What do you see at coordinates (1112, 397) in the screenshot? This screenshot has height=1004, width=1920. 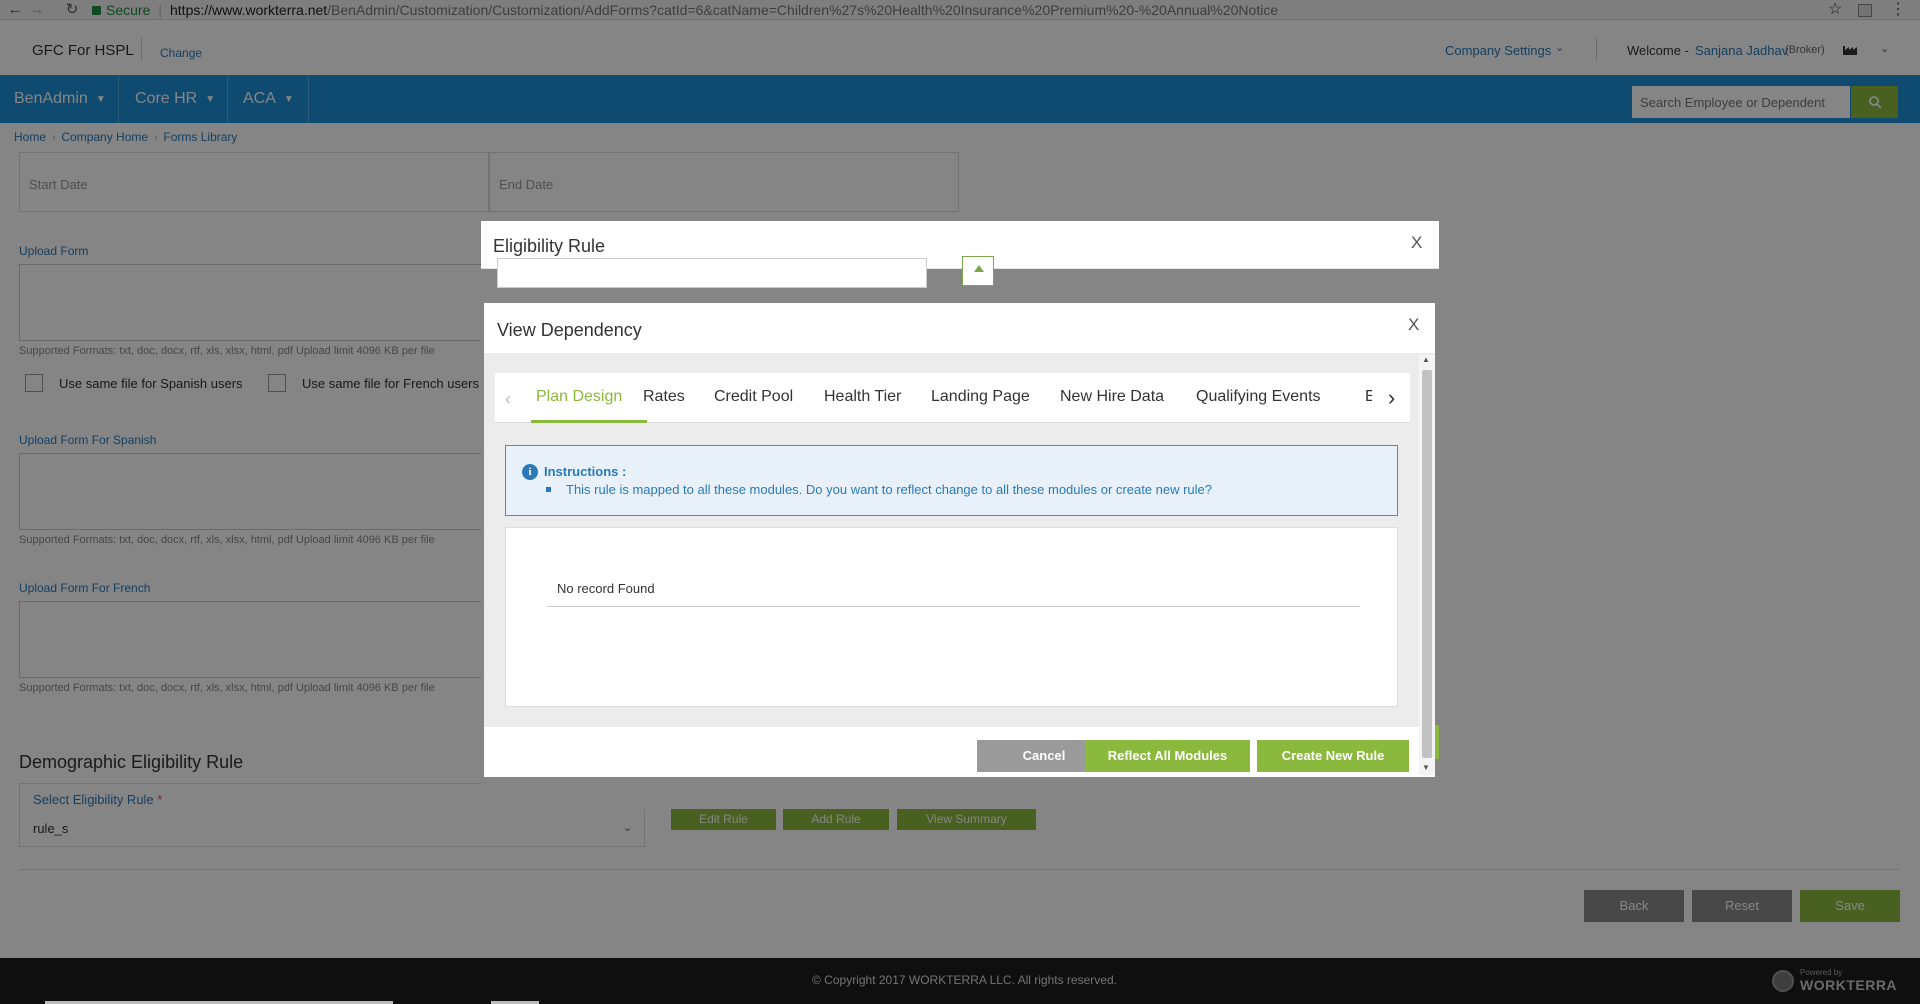 I see `tab-new-hire-data: New Hire Data` at bounding box center [1112, 397].